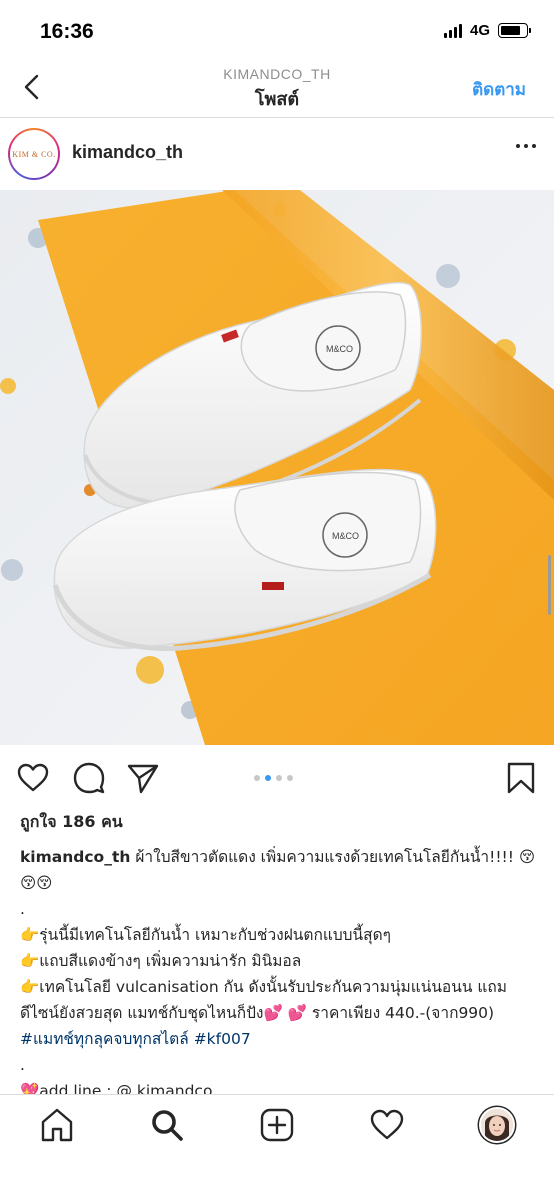 This screenshot has width=554, height=1200. I want to click on home-icon, so click(57, 1125).